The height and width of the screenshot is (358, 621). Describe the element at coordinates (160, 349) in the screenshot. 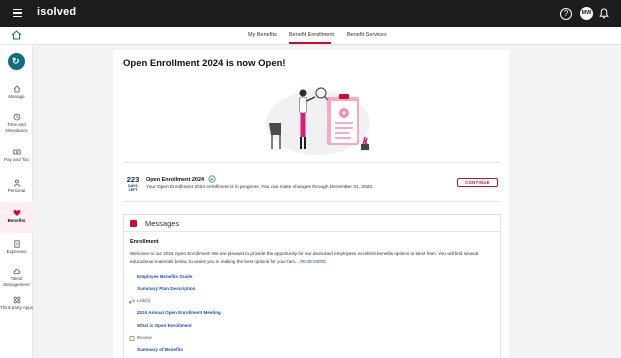

I see `summary-of-benefits-link: Summary of Benefits` at that location.